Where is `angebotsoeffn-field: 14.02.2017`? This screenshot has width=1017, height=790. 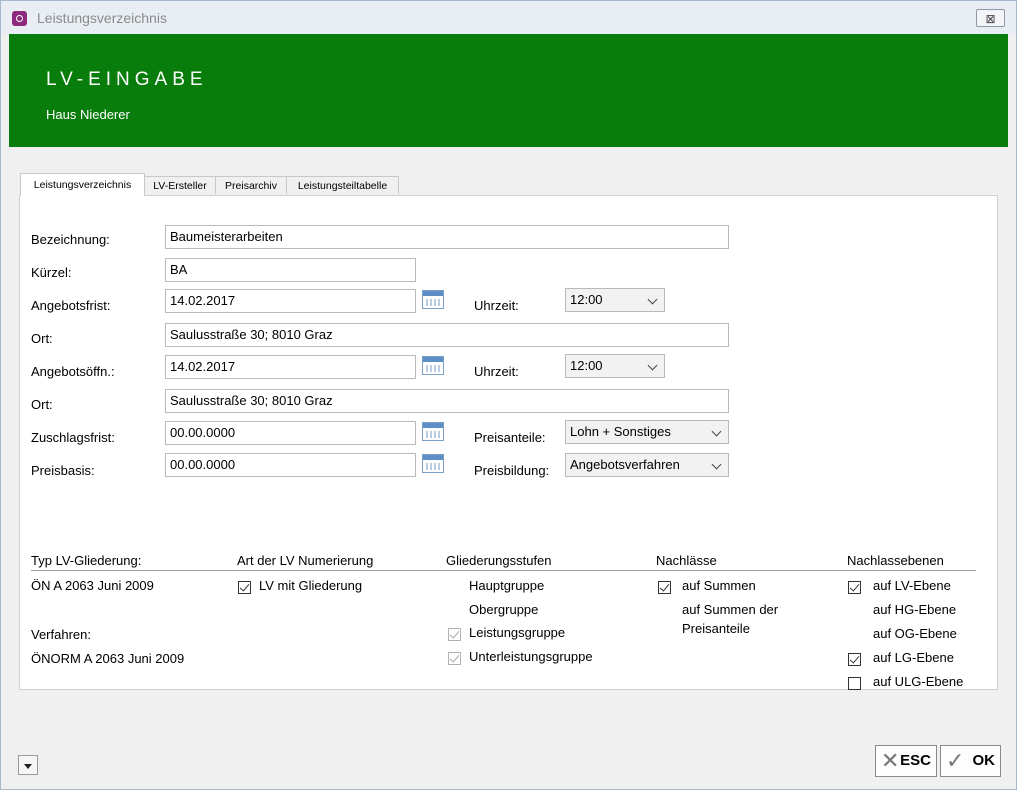 angebotsoeffn-field: 14.02.2017 is located at coordinates (290, 367).